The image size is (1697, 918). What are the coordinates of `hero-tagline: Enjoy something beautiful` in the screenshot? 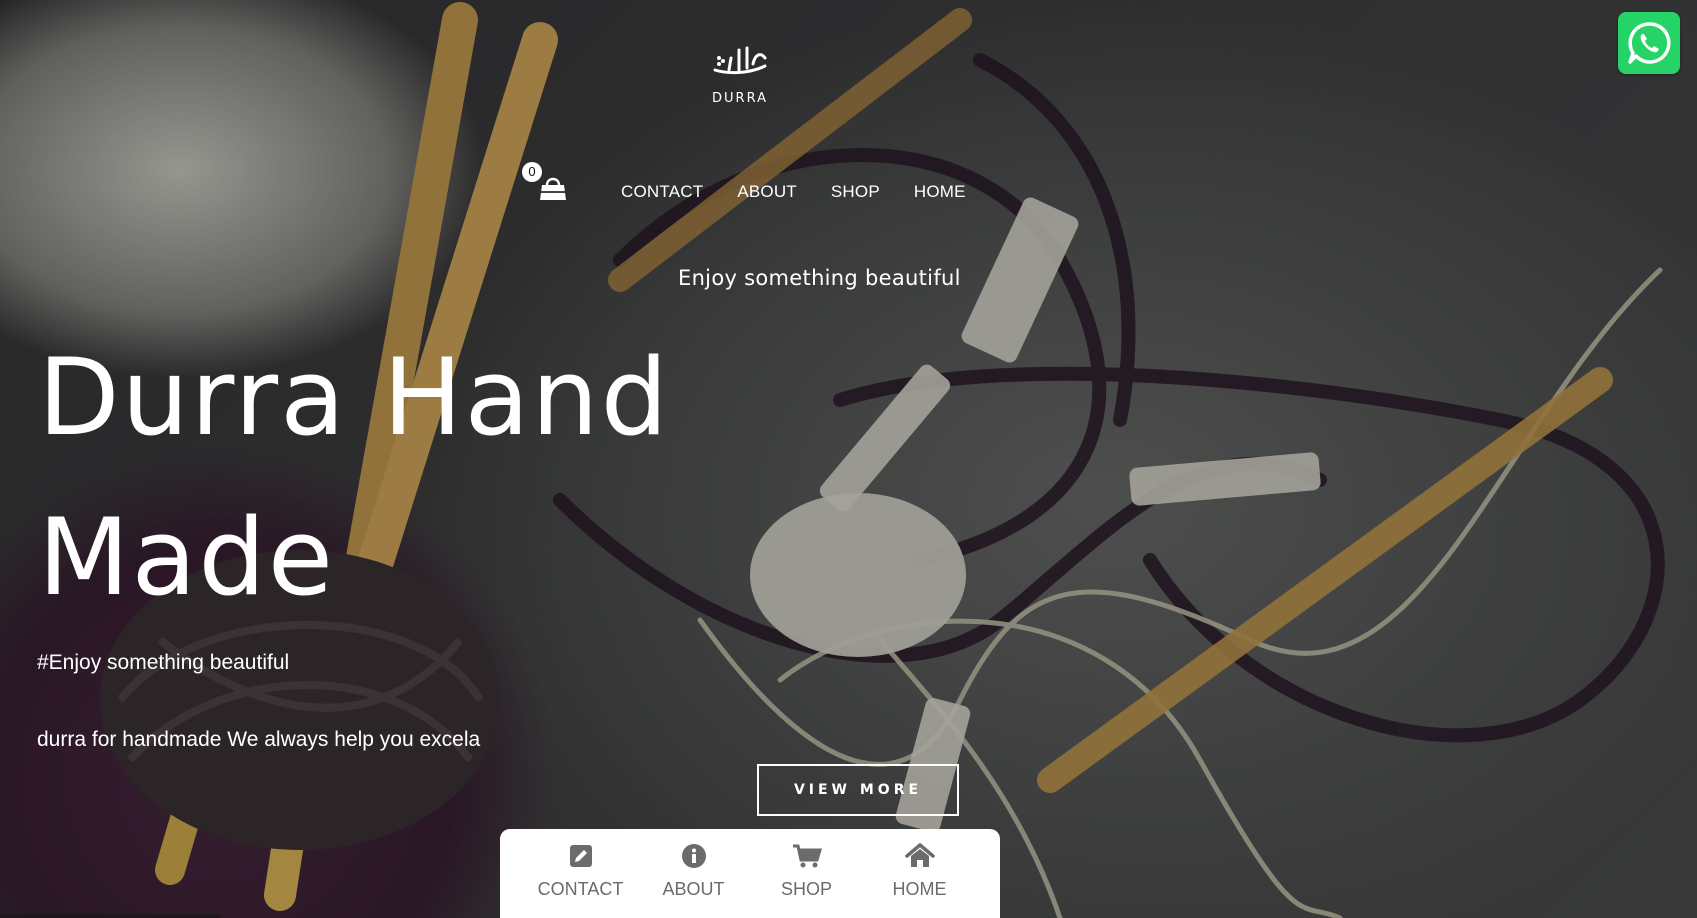 It's located at (819, 278).